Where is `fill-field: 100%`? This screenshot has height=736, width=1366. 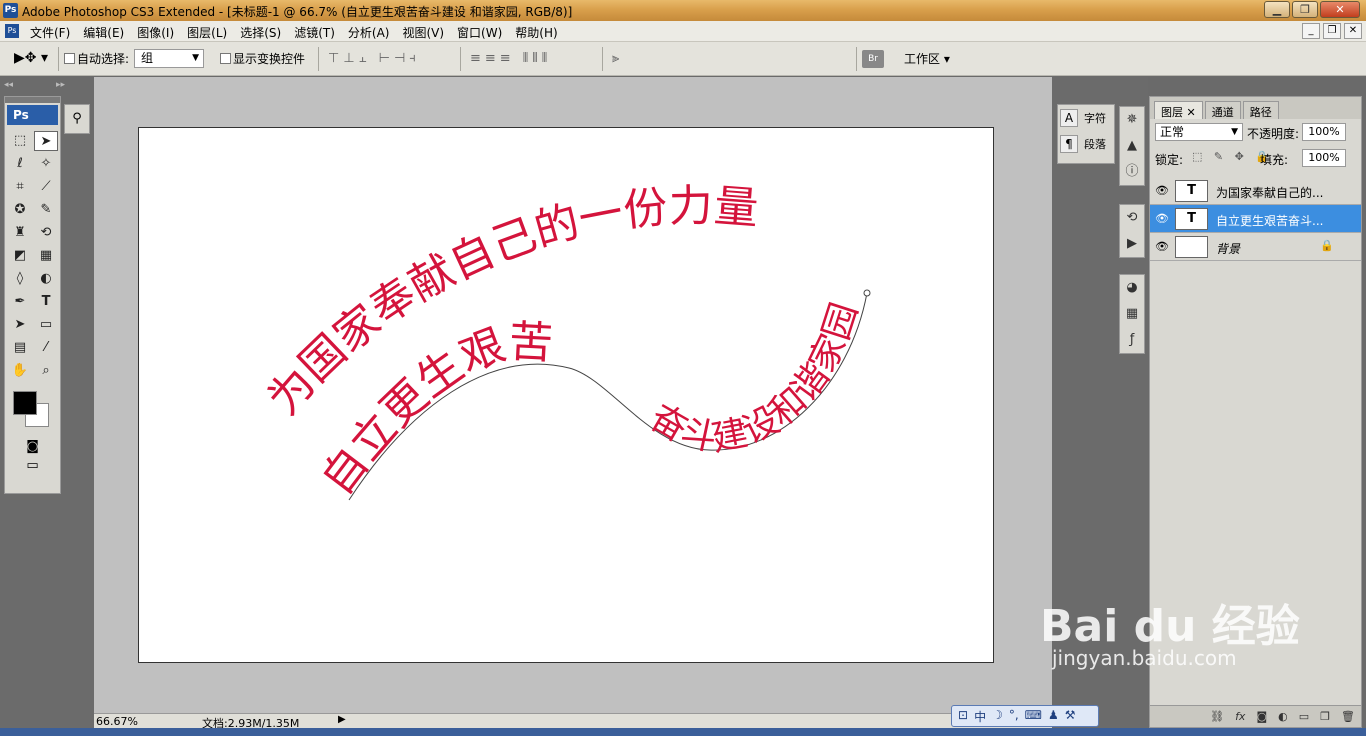
fill-field: 100% is located at coordinates (1324, 158).